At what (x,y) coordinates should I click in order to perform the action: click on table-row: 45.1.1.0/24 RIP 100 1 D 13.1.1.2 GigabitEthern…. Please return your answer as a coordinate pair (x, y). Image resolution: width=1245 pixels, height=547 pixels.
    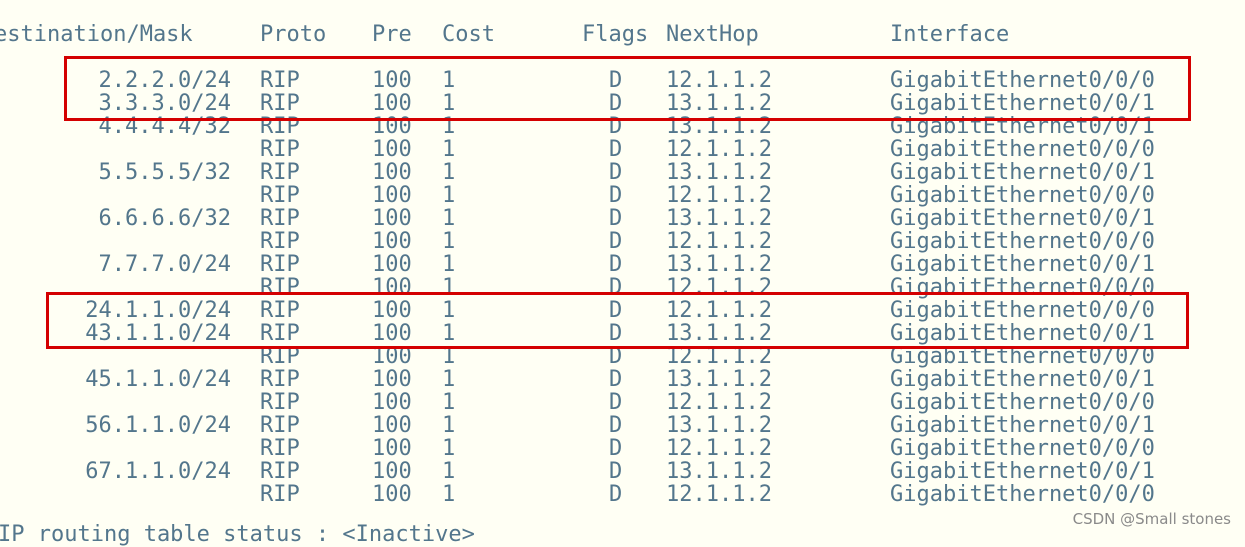
    Looking at the image, I should click on (622, 379).